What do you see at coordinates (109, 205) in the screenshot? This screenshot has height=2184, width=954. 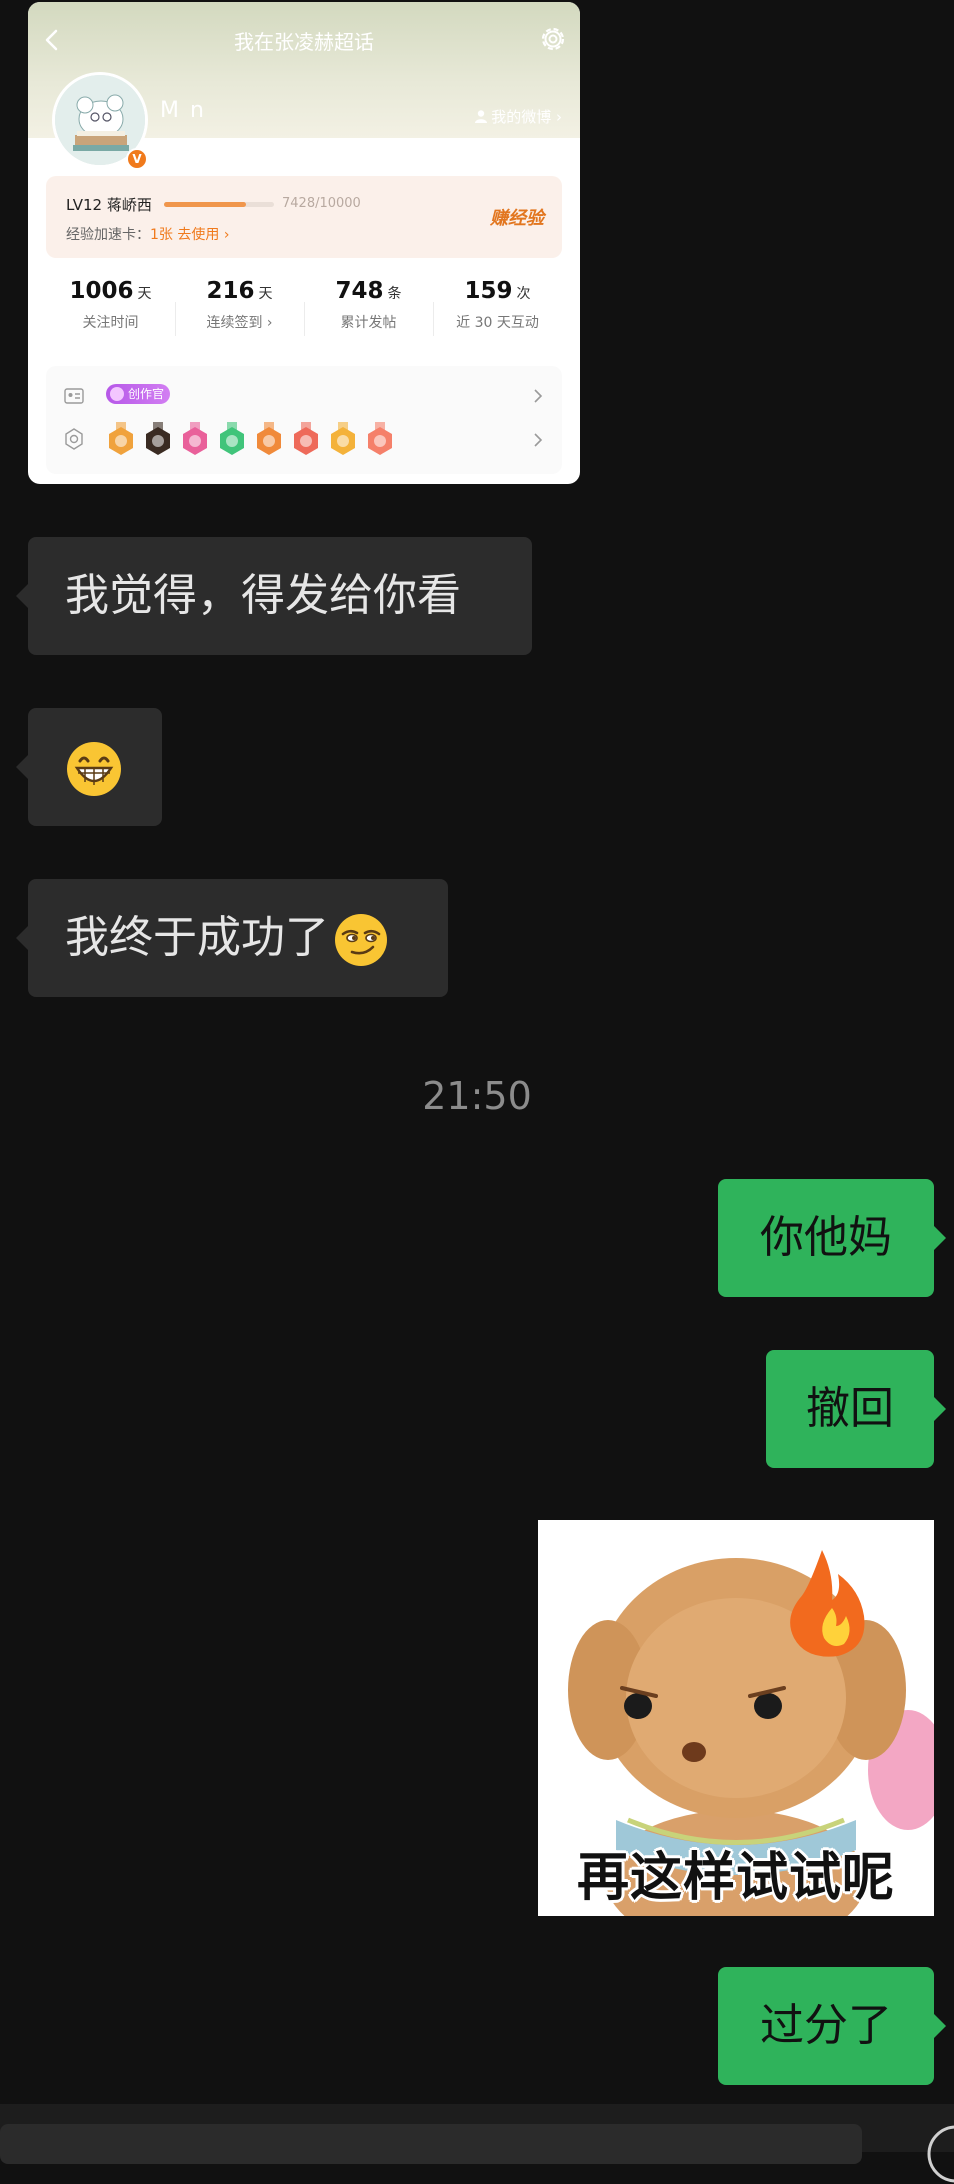 I see `level-label: LV12 蒋峤西` at bounding box center [109, 205].